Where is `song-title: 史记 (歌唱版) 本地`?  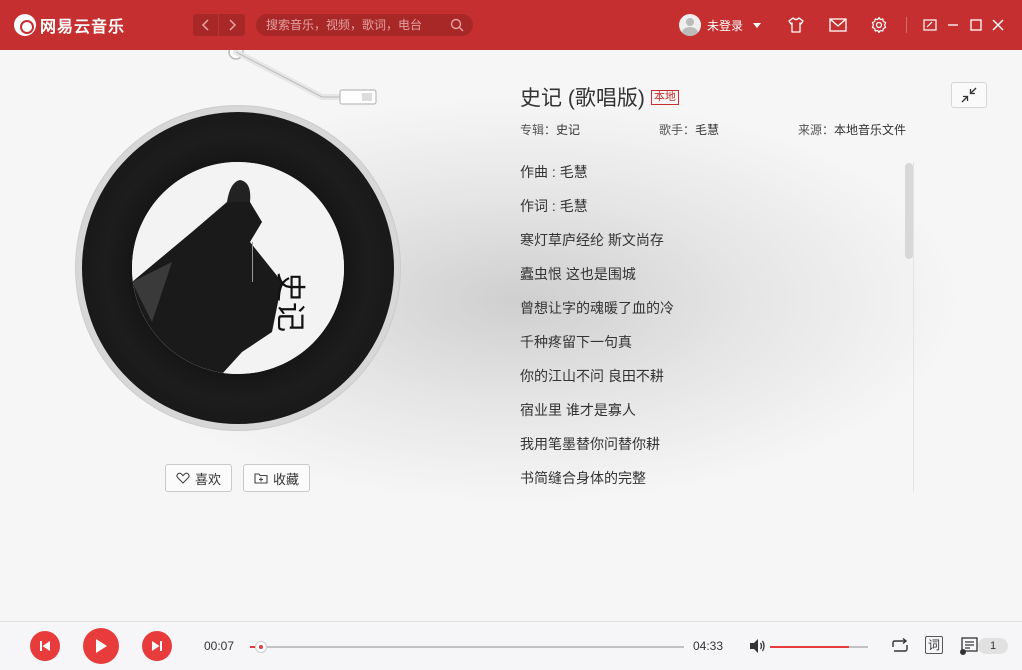
song-title: 史记 (歌唱版) 本地 is located at coordinates (599, 97).